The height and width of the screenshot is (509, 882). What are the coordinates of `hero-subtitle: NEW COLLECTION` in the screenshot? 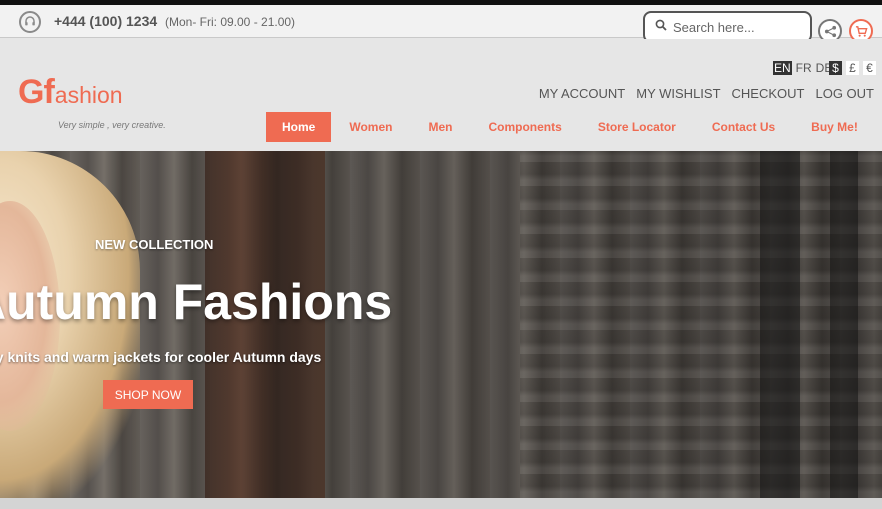 It's located at (154, 244).